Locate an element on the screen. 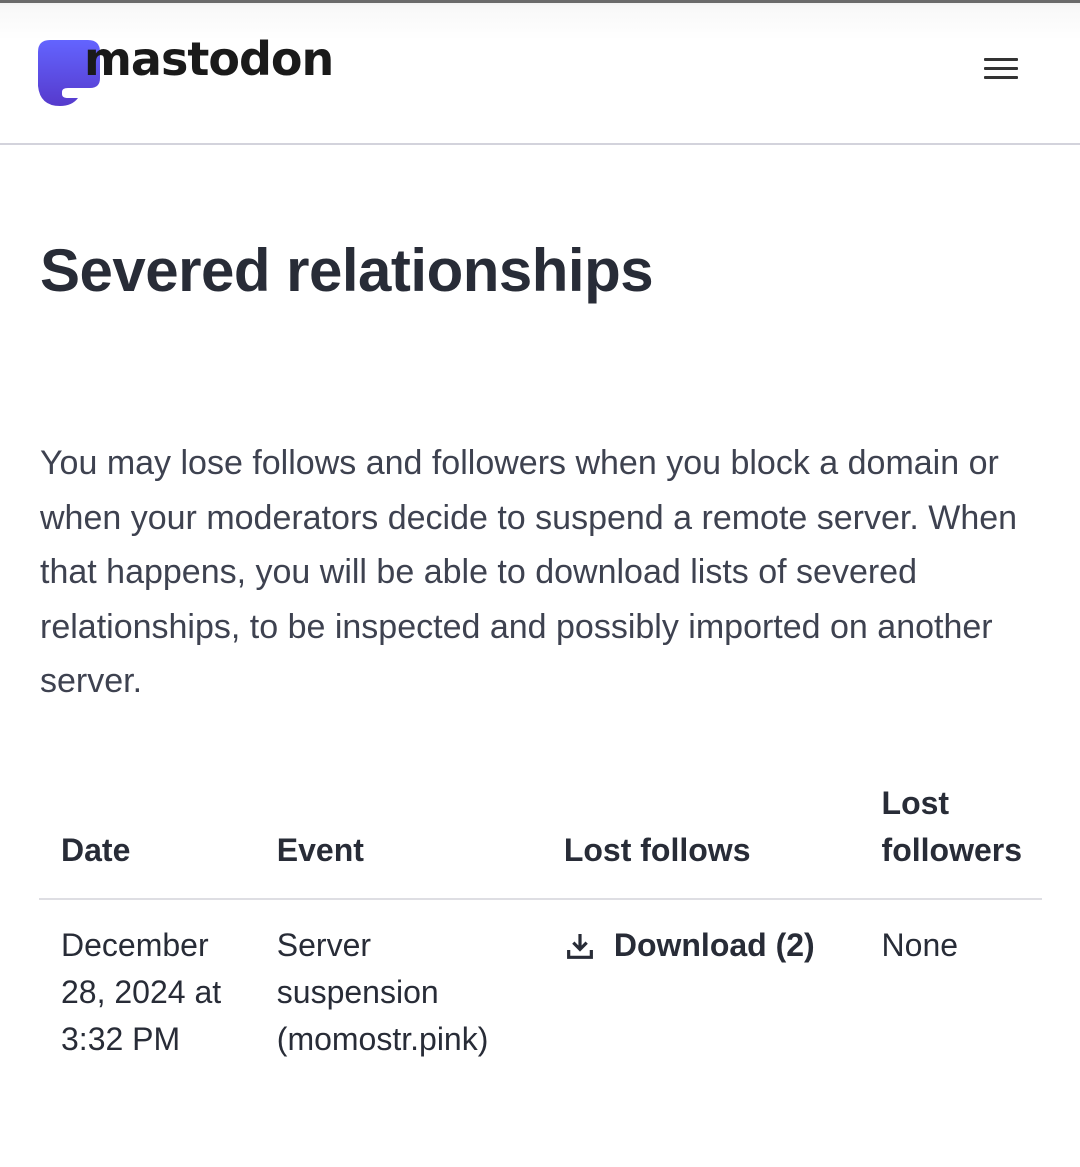 This screenshot has width=1080, height=1167. download-label: Download (2) is located at coordinates (714, 945).